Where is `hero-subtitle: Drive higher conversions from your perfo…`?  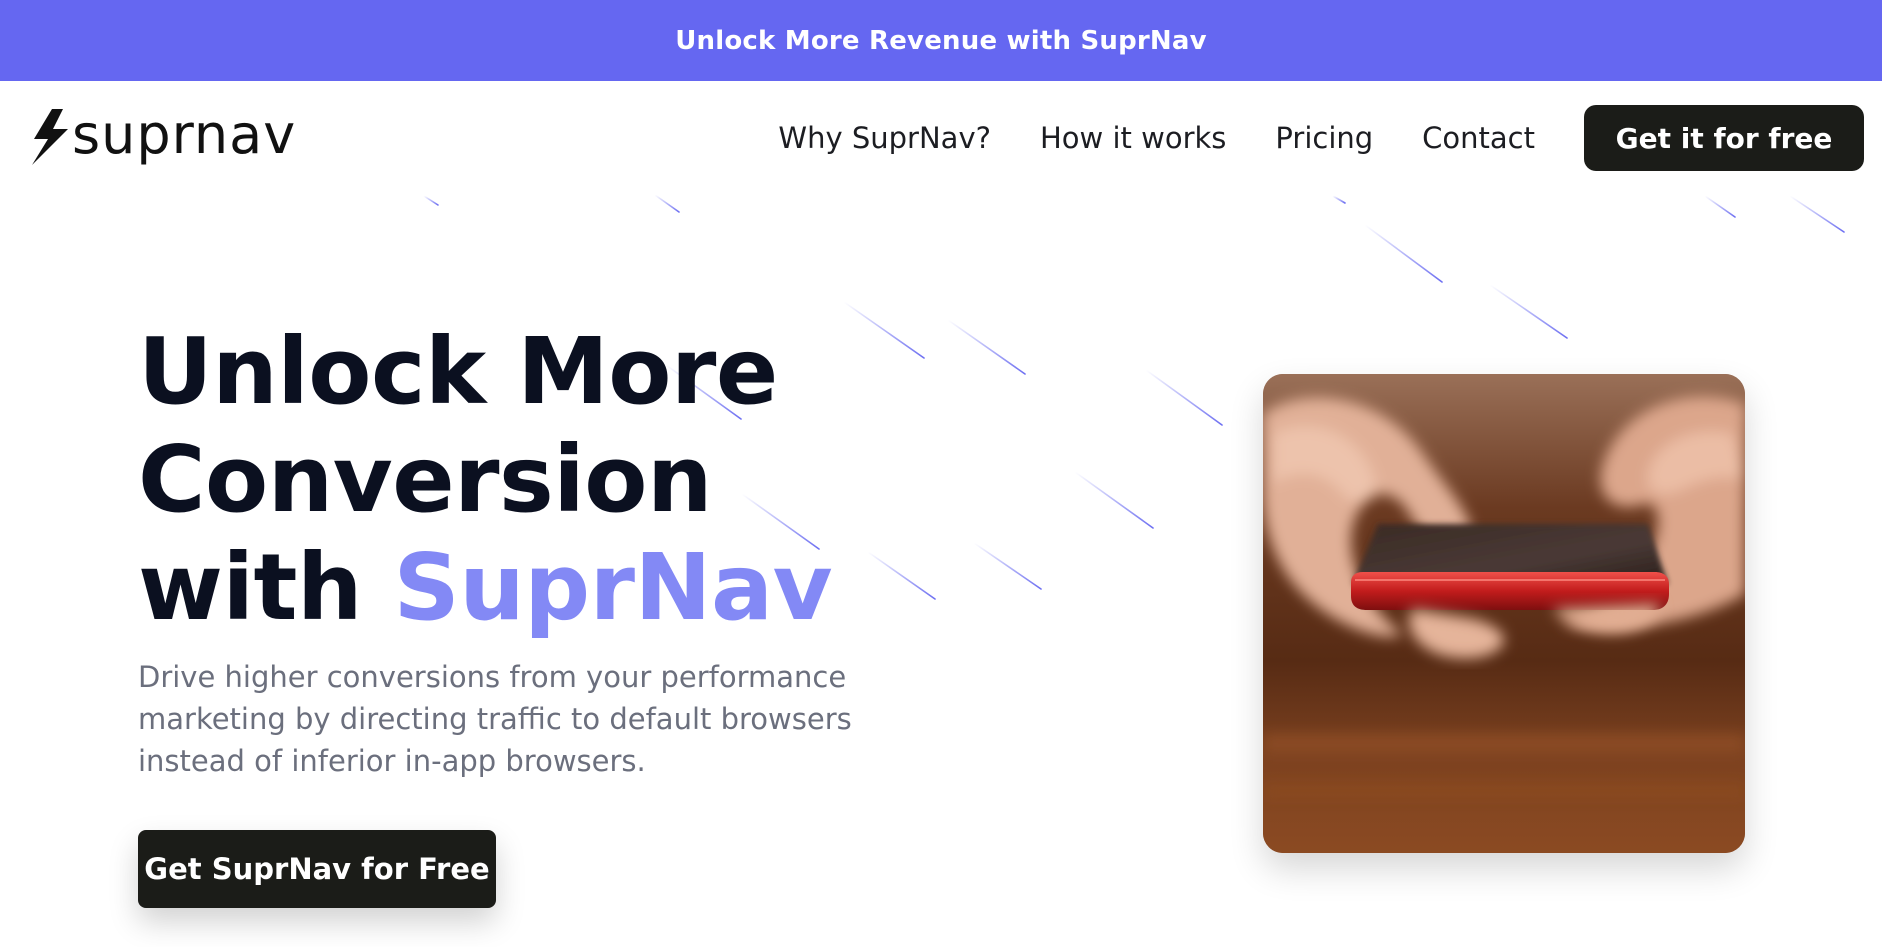
hero-subtitle: Drive higher conversions from your perfo… is located at coordinates (495, 719).